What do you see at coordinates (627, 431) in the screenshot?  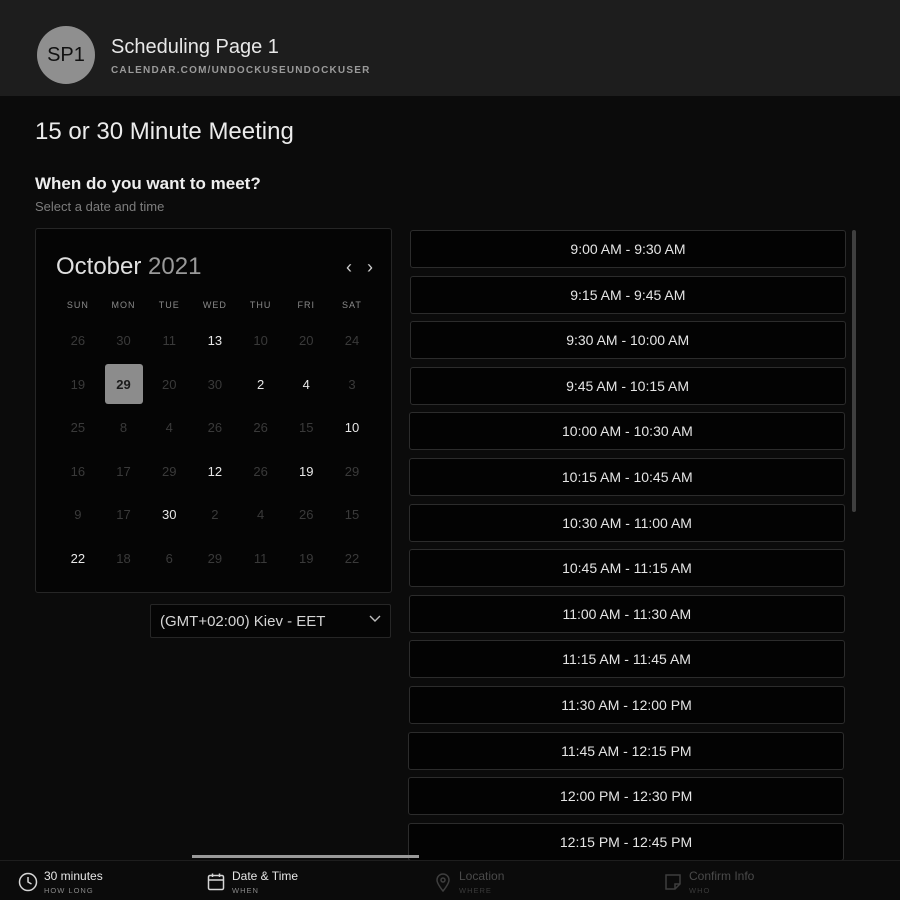 I see `time-slot-button: 10:00 AM - 10:30 AM` at bounding box center [627, 431].